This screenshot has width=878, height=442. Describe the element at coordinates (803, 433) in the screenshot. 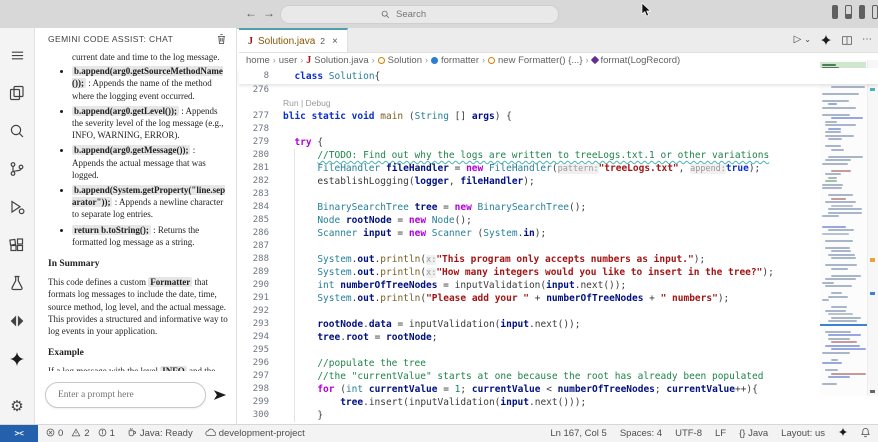

I see `status-item: Layout: us` at that location.